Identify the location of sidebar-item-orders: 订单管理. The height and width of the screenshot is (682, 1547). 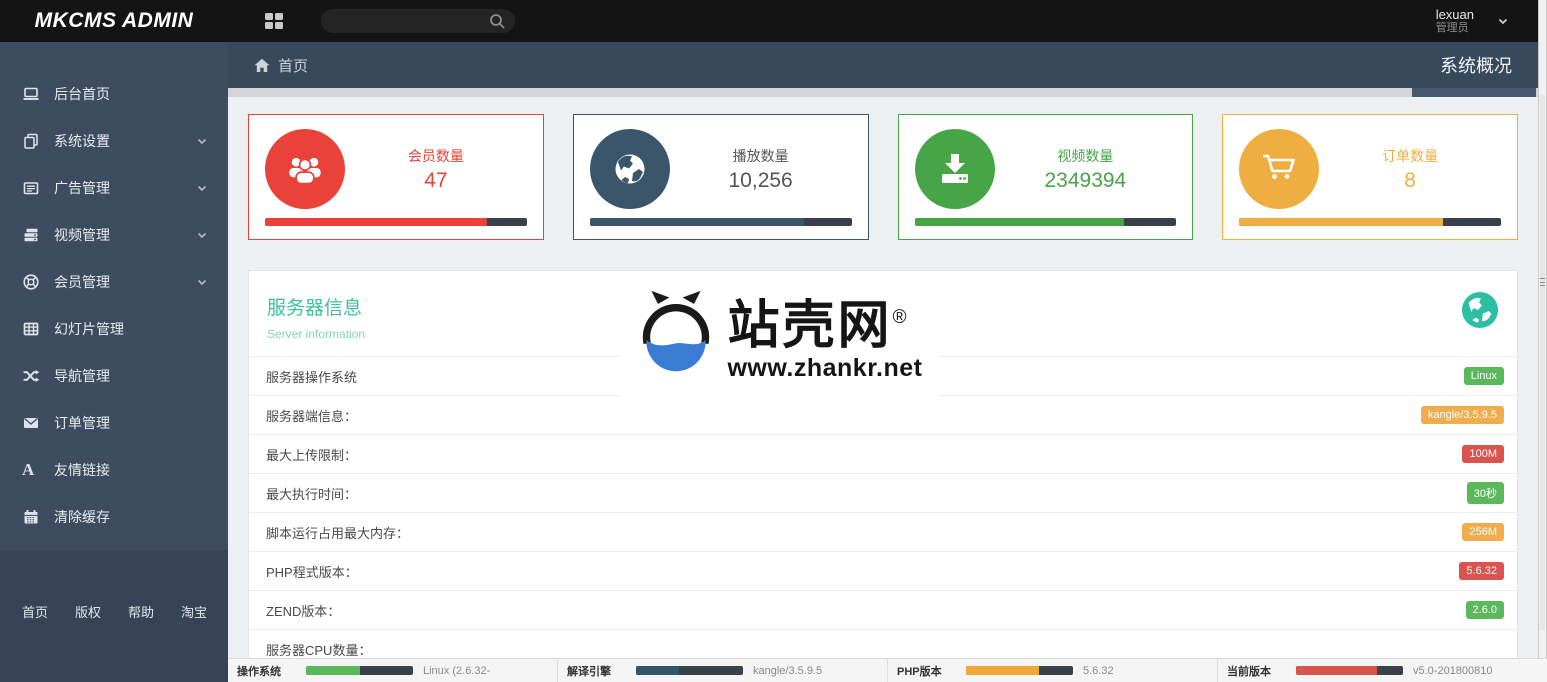
(114, 422).